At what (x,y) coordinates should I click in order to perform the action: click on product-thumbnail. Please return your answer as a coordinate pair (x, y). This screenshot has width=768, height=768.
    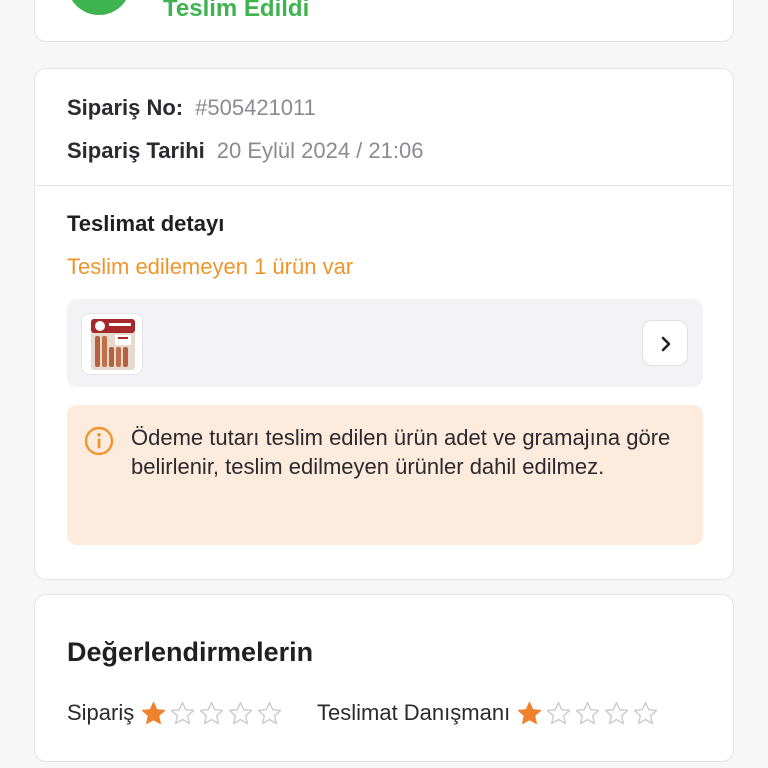
    Looking at the image, I should click on (112, 344).